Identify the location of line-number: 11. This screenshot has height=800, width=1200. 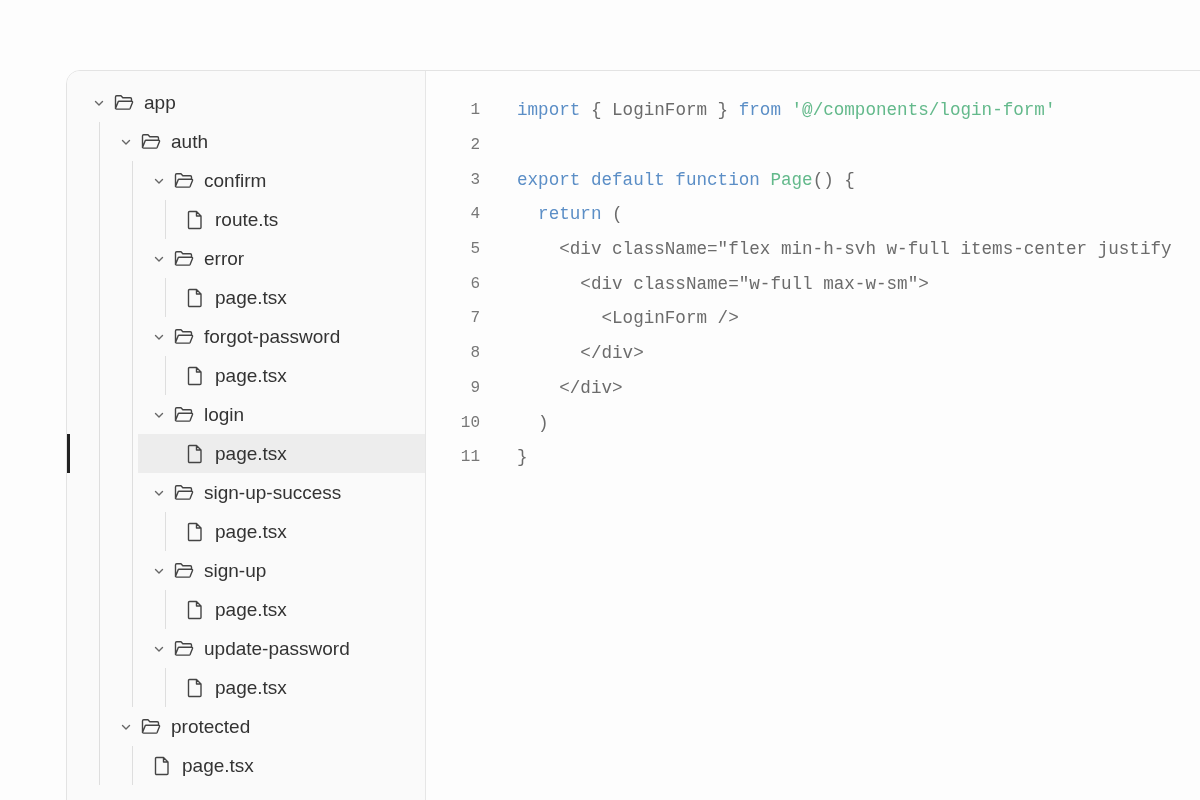
(469, 457).